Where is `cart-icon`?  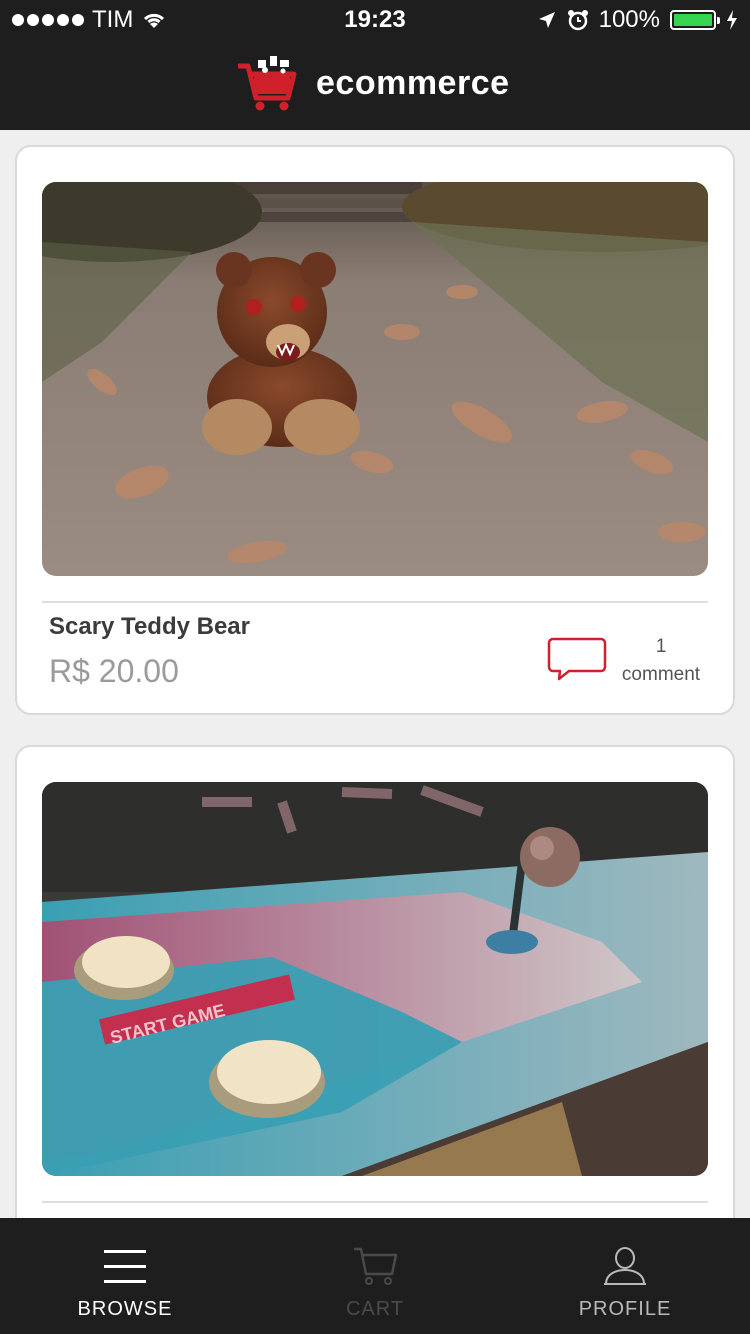 cart-icon is located at coordinates (376, 1266).